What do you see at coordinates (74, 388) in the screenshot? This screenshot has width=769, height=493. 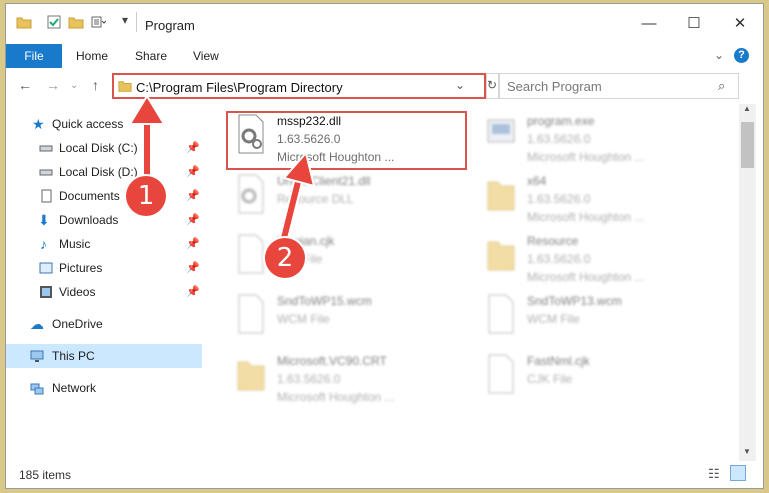 I see `sidebar-item-label: Network` at bounding box center [74, 388].